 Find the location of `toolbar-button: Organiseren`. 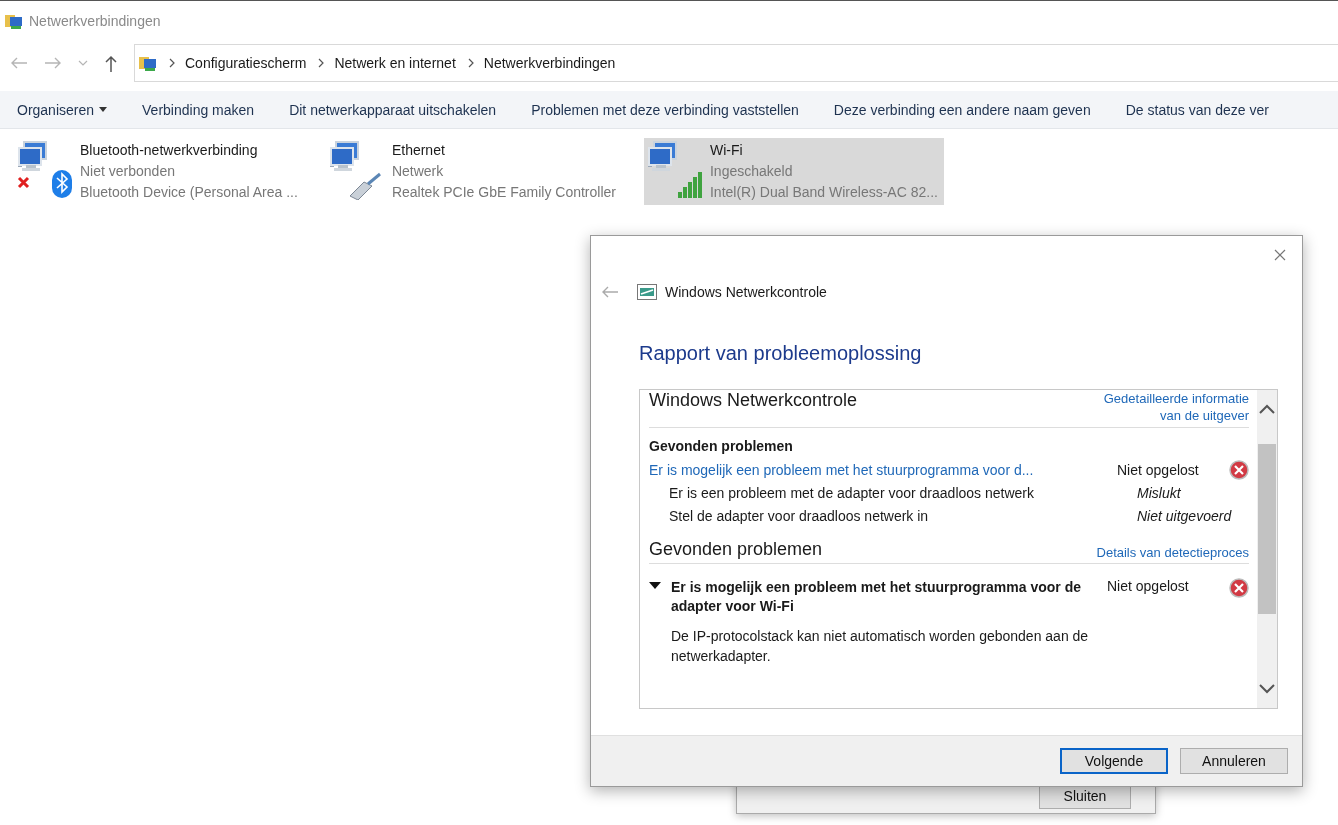

toolbar-button: Organiseren is located at coordinates (62, 109).